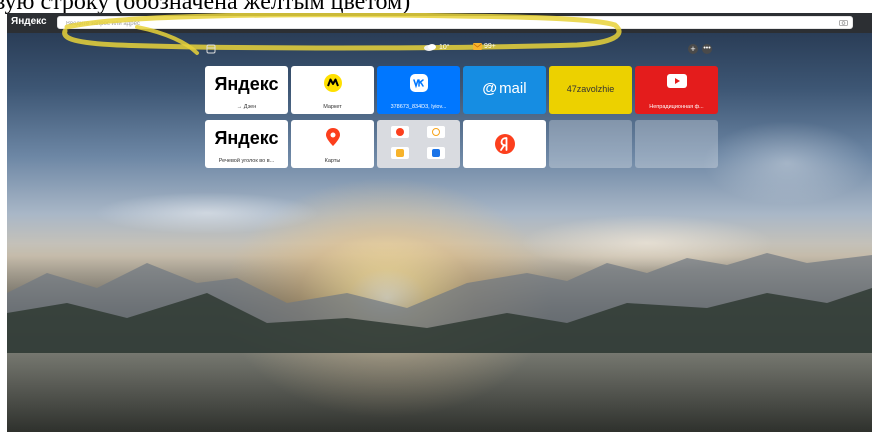  What do you see at coordinates (246, 107) in the screenshot?
I see `tile-label: → Дзен` at bounding box center [246, 107].